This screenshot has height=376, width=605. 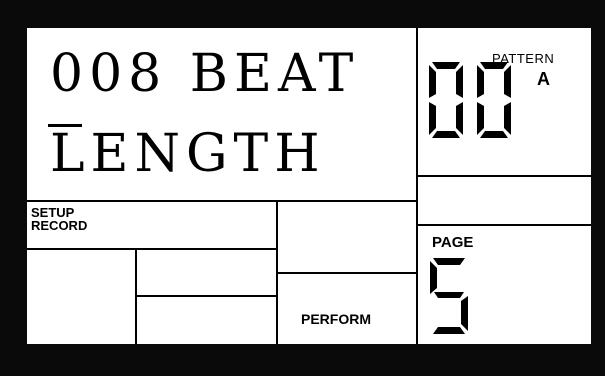 What do you see at coordinates (336, 319) in the screenshot?
I see `perform-label: PERFORM` at bounding box center [336, 319].